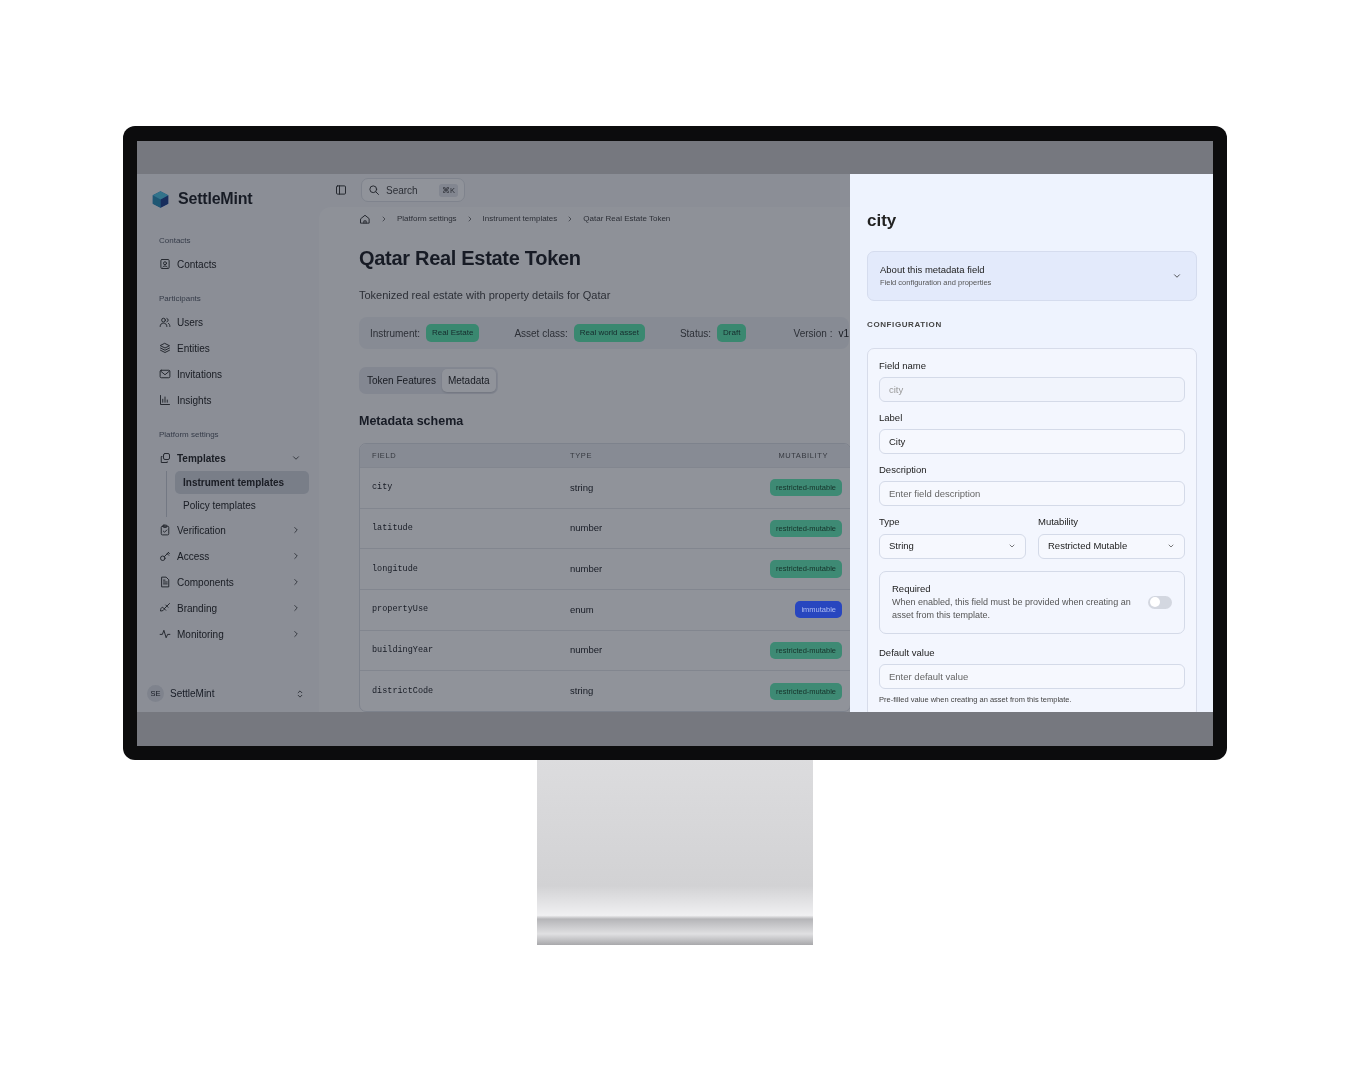 This screenshot has height=1080, width=1350. I want to click on info-value: v1, so click(843, 333).